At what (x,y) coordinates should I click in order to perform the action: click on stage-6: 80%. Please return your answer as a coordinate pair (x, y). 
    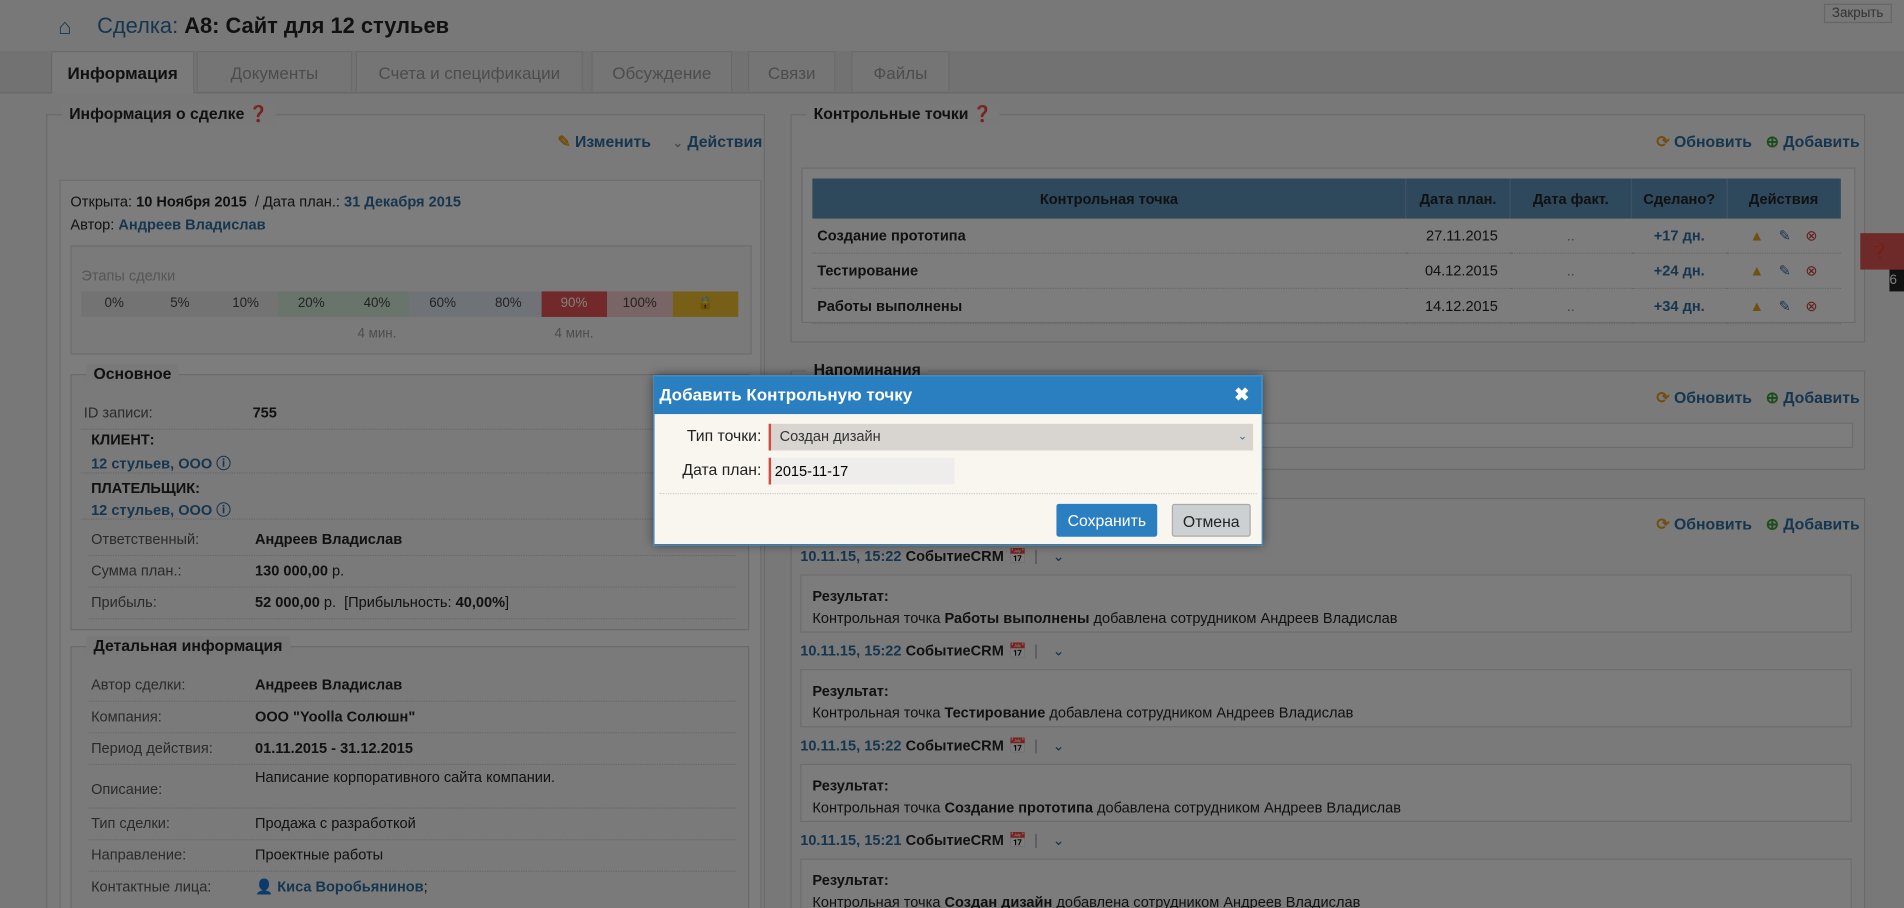
    Looking at the image, I should click on (508, 304).